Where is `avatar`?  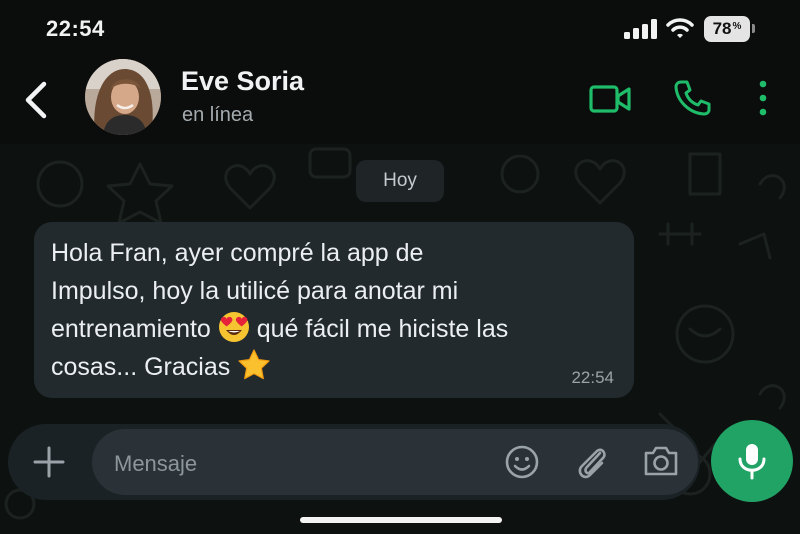
avatar is located at coordinates (123, 97).